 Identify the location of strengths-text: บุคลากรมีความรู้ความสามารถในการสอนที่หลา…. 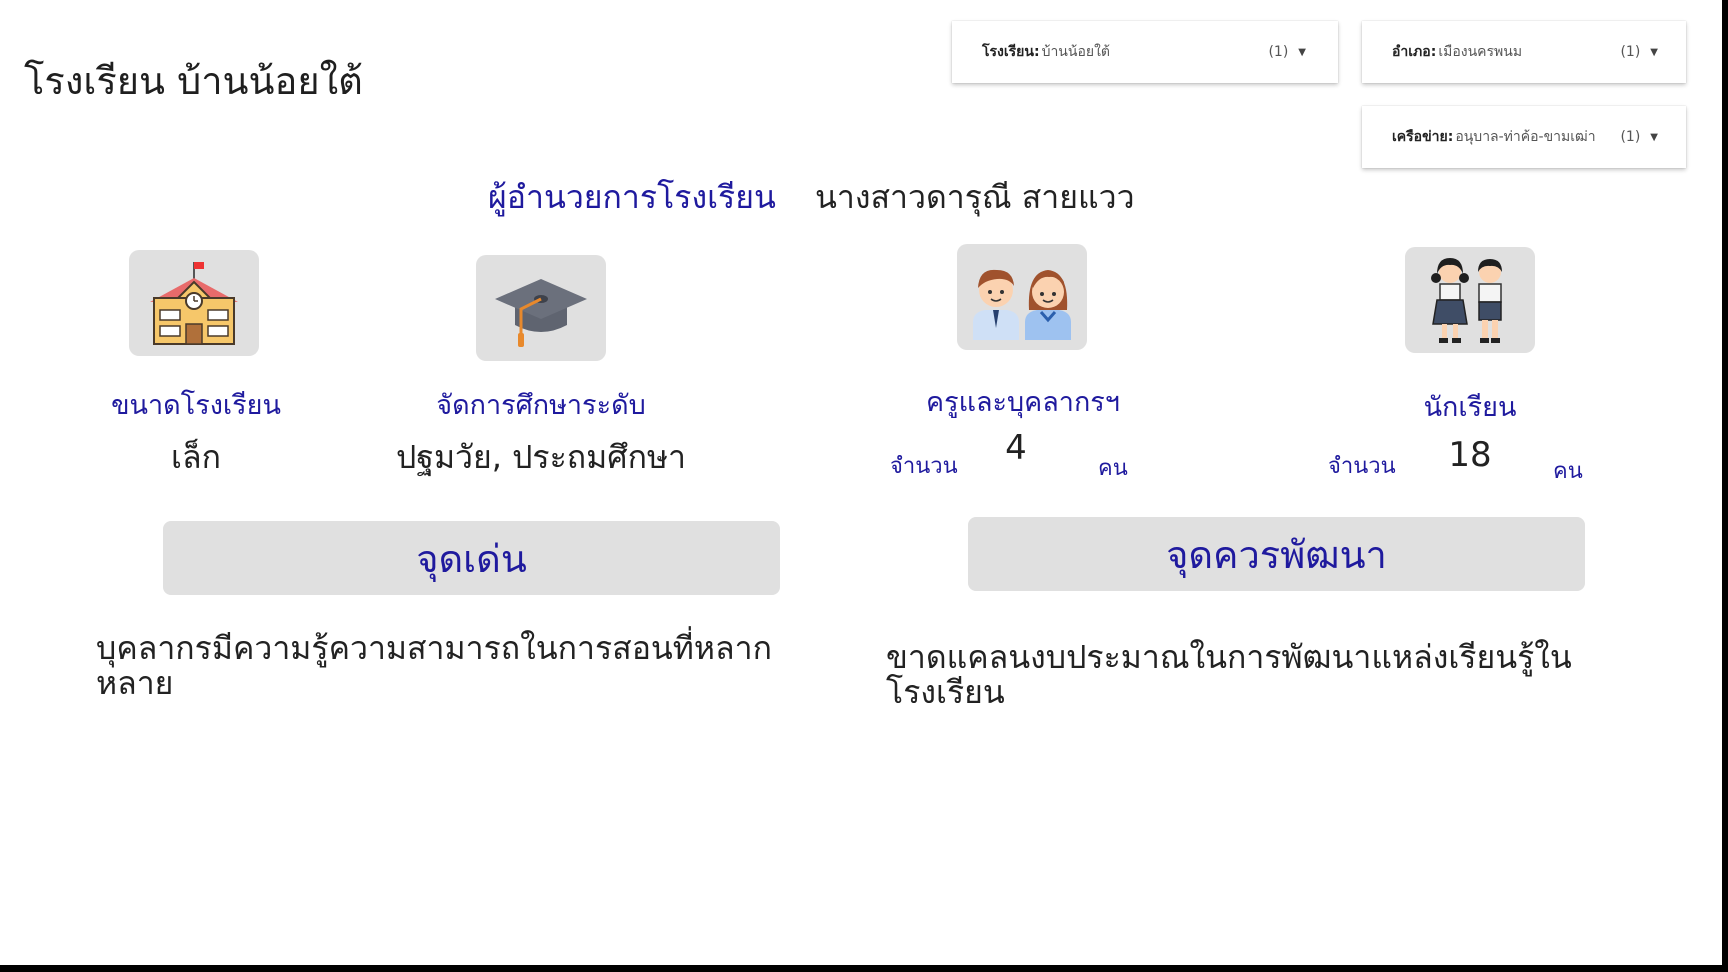
(434, 665).